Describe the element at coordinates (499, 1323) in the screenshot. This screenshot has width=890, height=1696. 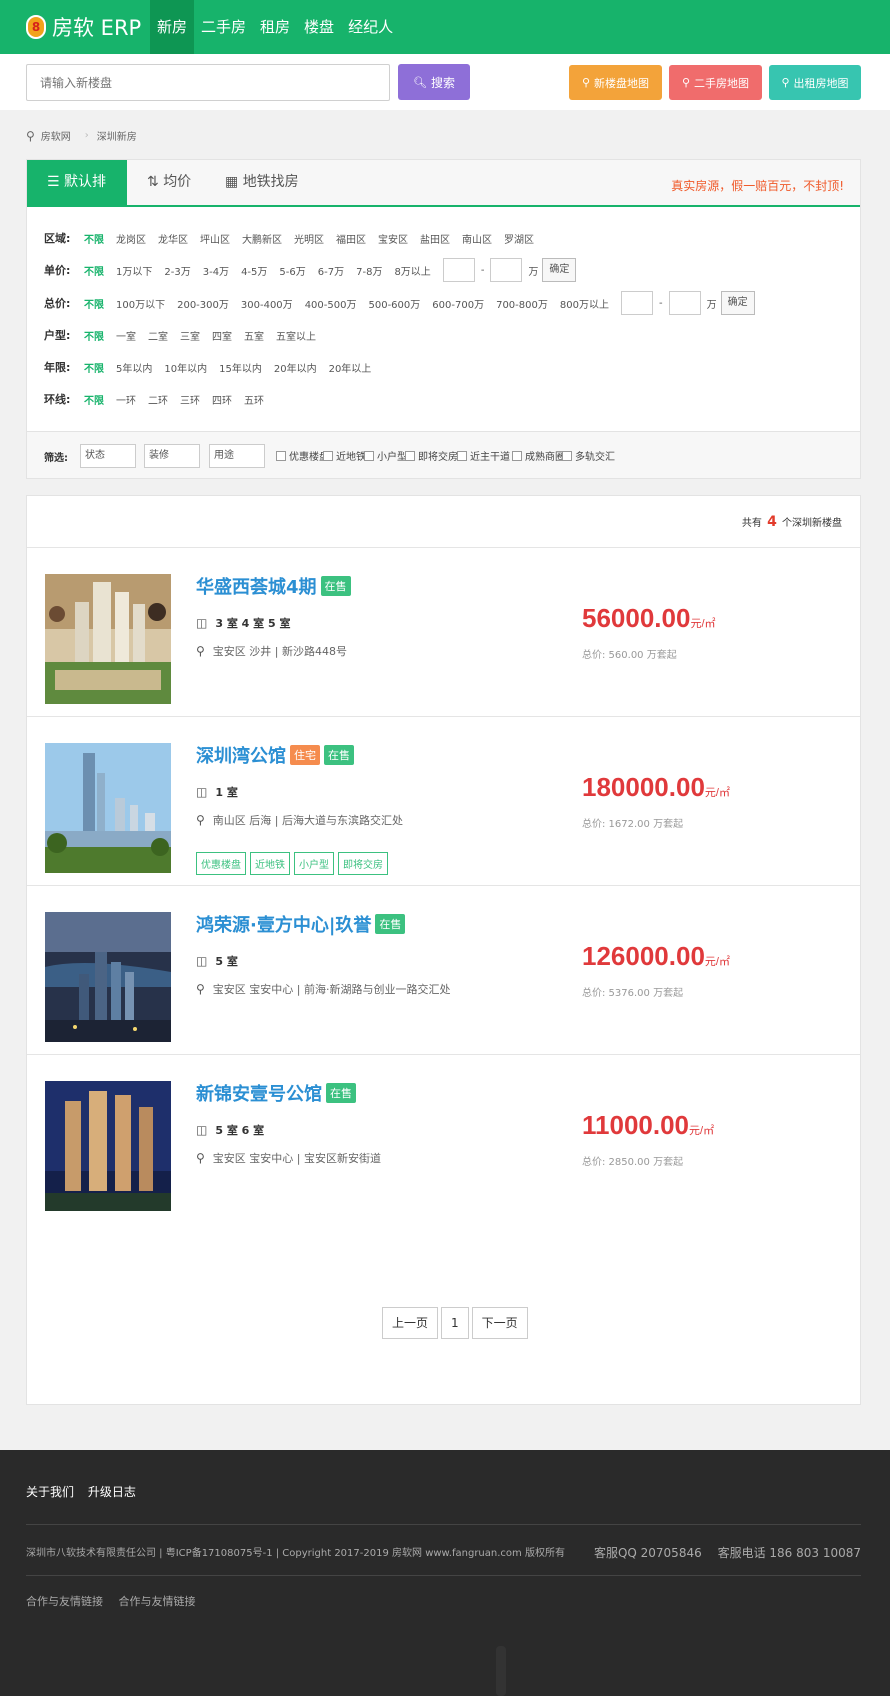
I see `next-page-button: 下一页` at that location.